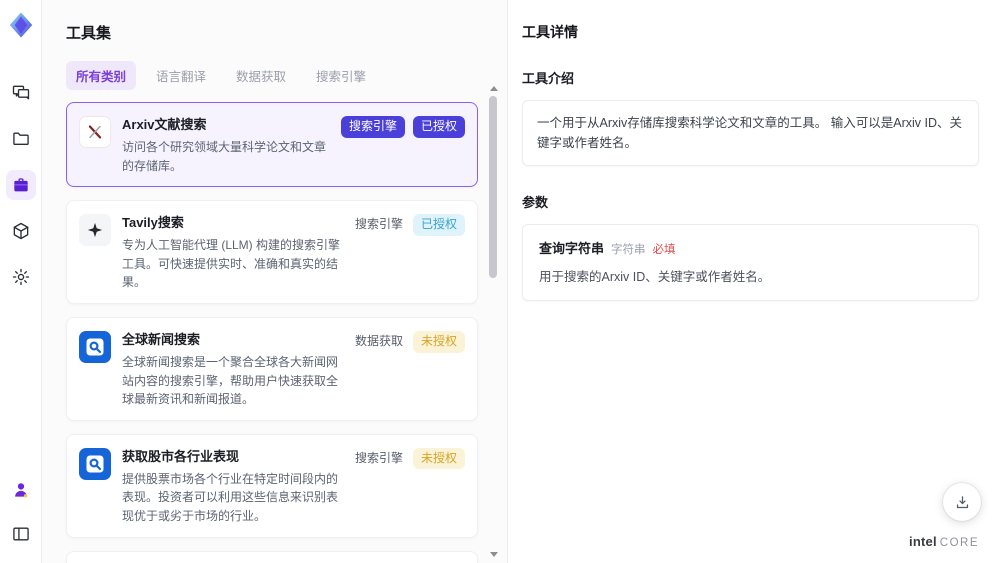 The width and height of the screenshot is (1000, 563). I want to click on sidebar-item-toolbox-button, so click(20, 185).